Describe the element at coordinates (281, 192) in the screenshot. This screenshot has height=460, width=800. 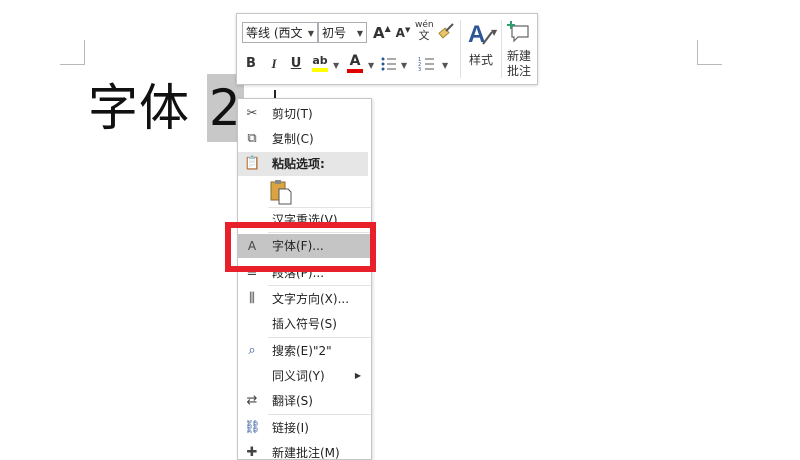
I see `paste-keep-text-only-button` at that location.